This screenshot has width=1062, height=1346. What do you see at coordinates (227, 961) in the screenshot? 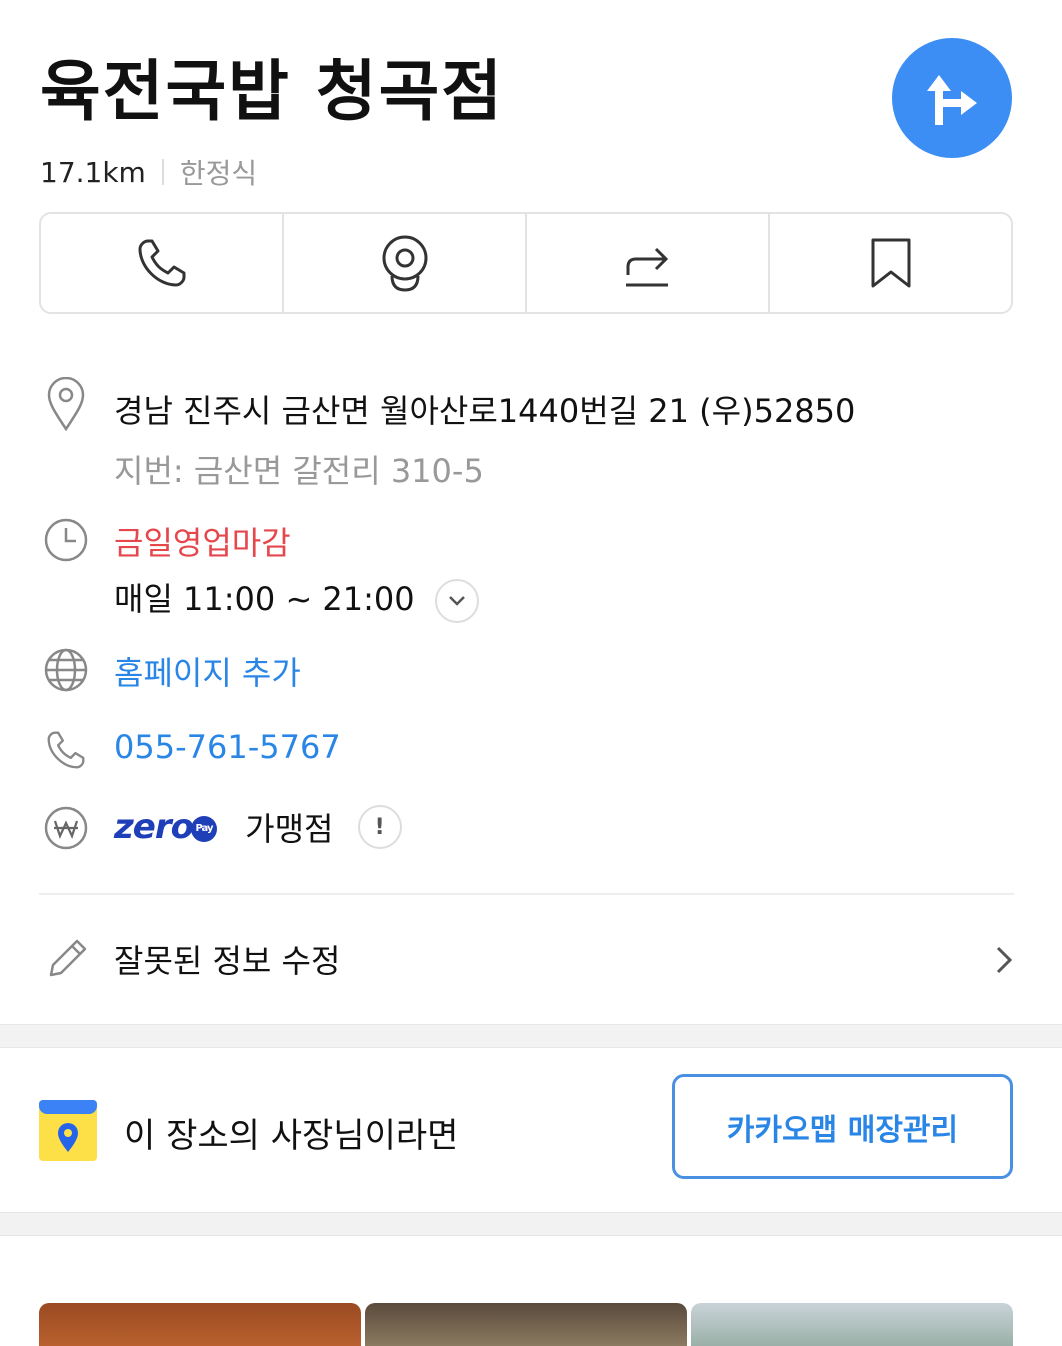
I see `edit-info-label: 잘못된 정보 수정` at bounding box center [227, 961].